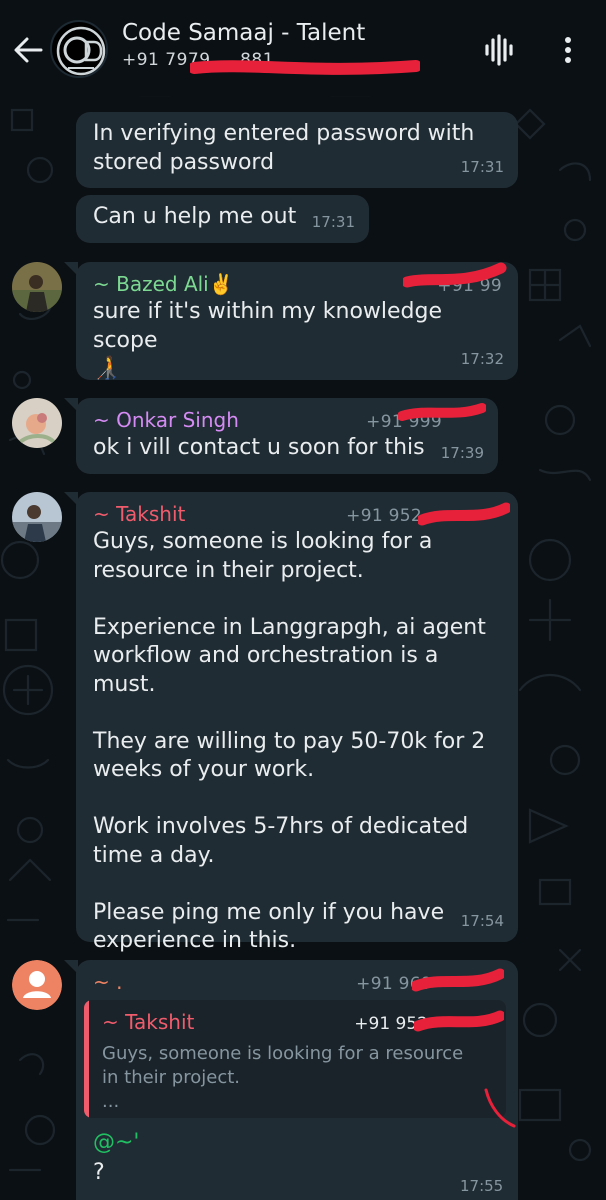 This screenshot has width=606, height=1200. What do you see at coordinates (139, 514) in the screenshot?
I see `sender-name: ~ Takshit` at bounding box center [139, 514].